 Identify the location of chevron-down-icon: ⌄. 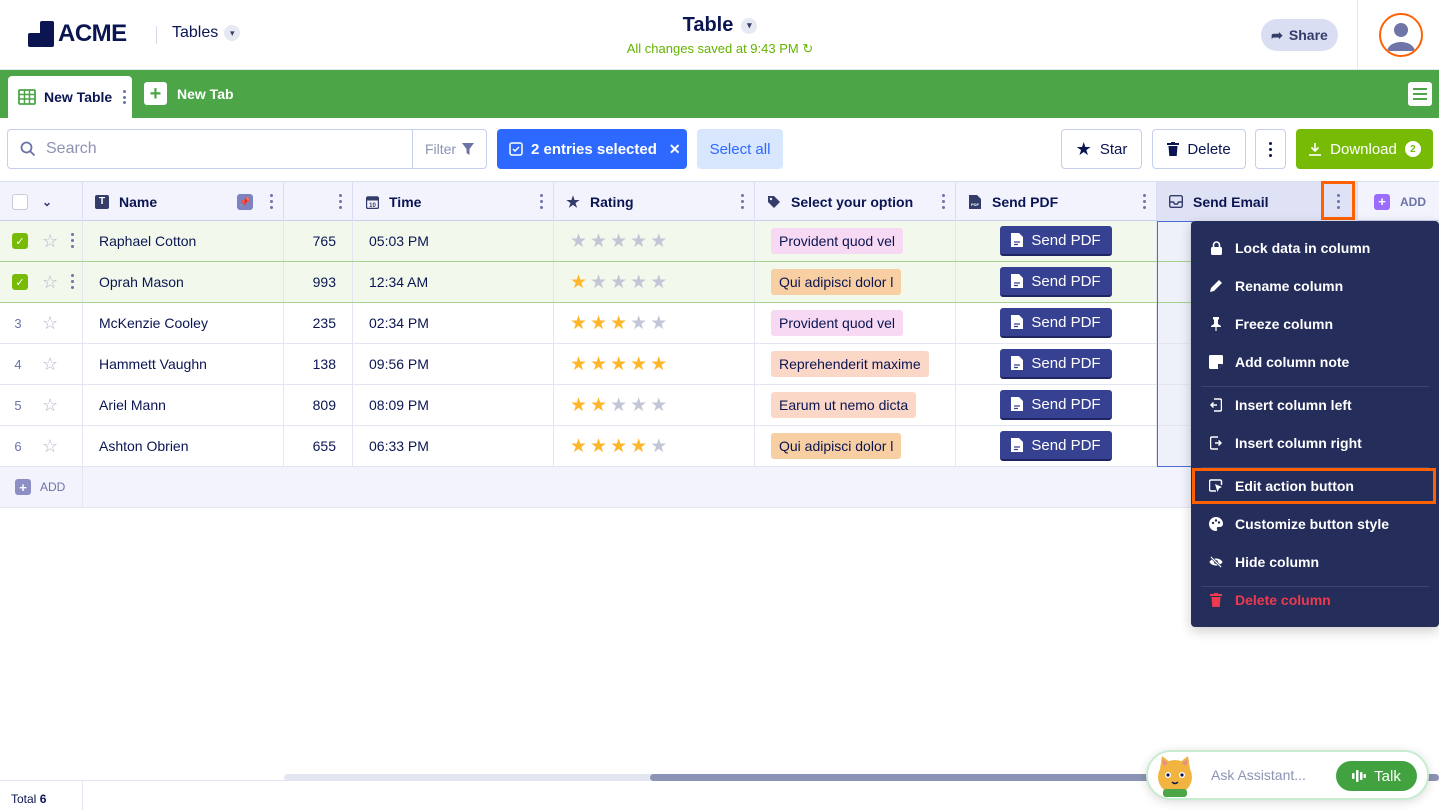
(47, 202).